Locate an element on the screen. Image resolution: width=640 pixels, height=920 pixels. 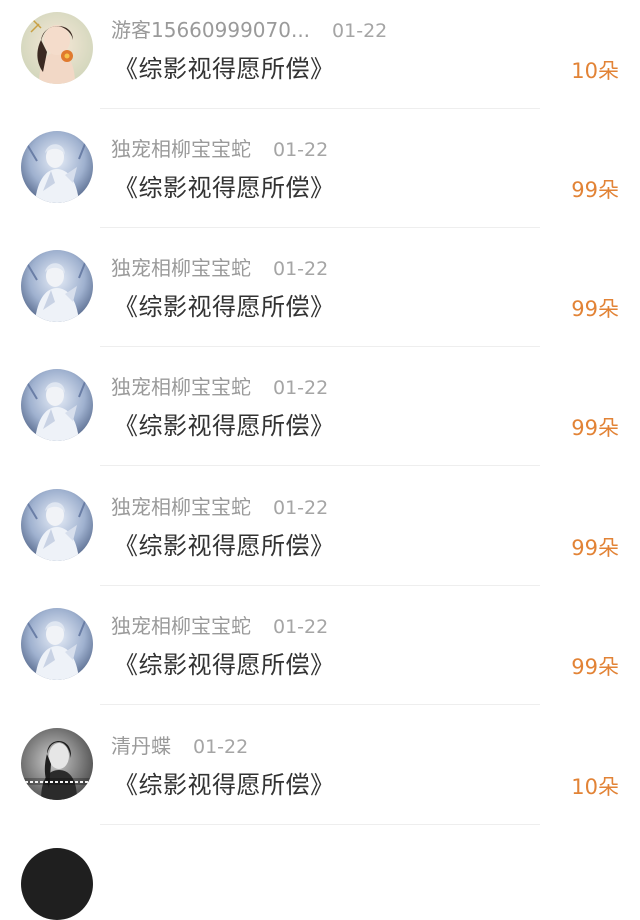
black-white-portrait-avatar is located at coordinates (57, 764).